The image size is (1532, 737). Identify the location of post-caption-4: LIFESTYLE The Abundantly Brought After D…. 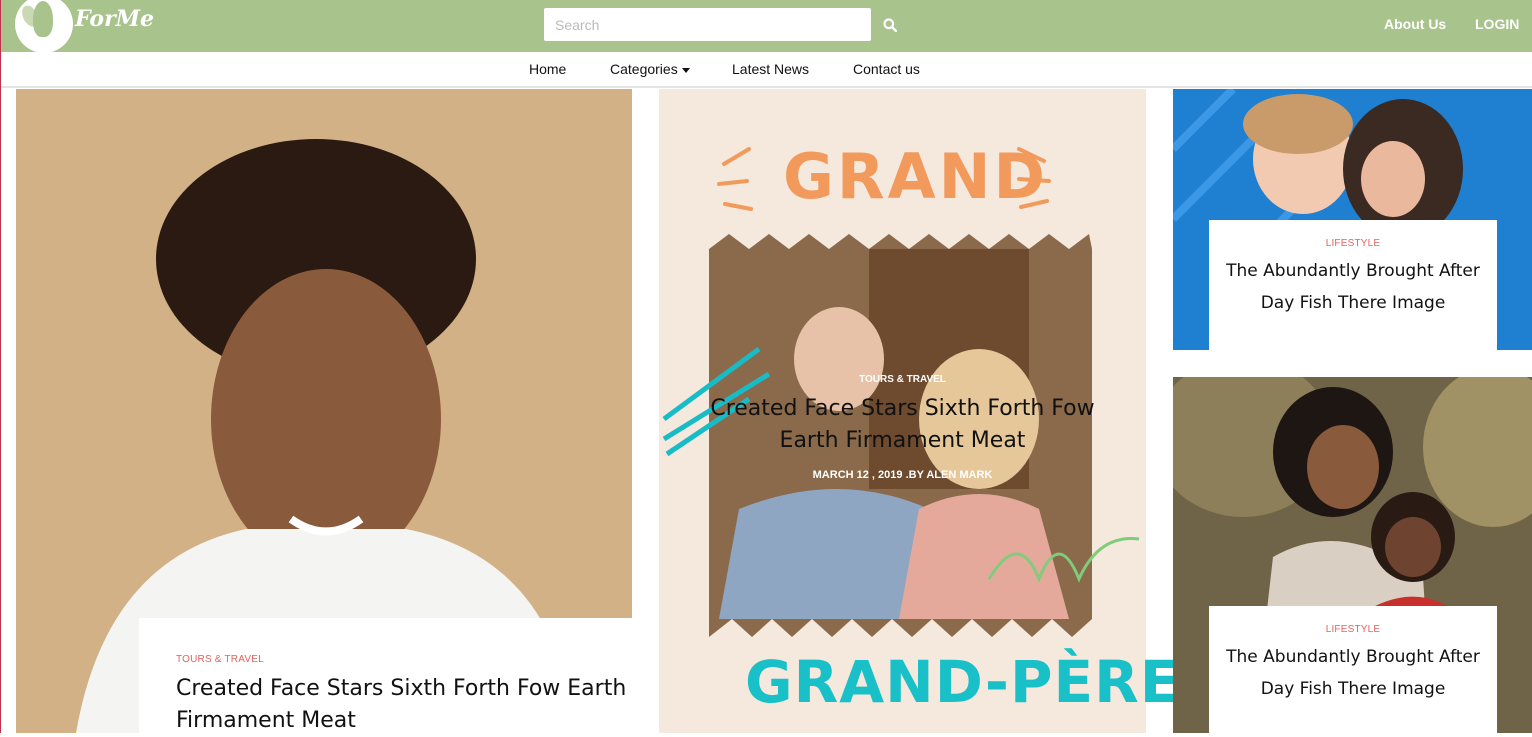
(1353, 669).